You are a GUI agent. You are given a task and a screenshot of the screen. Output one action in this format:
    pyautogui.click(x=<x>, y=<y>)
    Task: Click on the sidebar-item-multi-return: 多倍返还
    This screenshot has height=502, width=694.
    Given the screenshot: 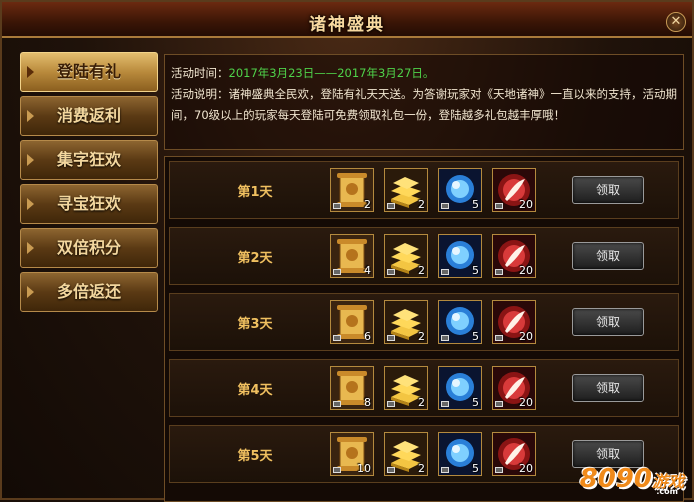 What is the action you would take?
    pyautogui.click(x=89, y=292)
    